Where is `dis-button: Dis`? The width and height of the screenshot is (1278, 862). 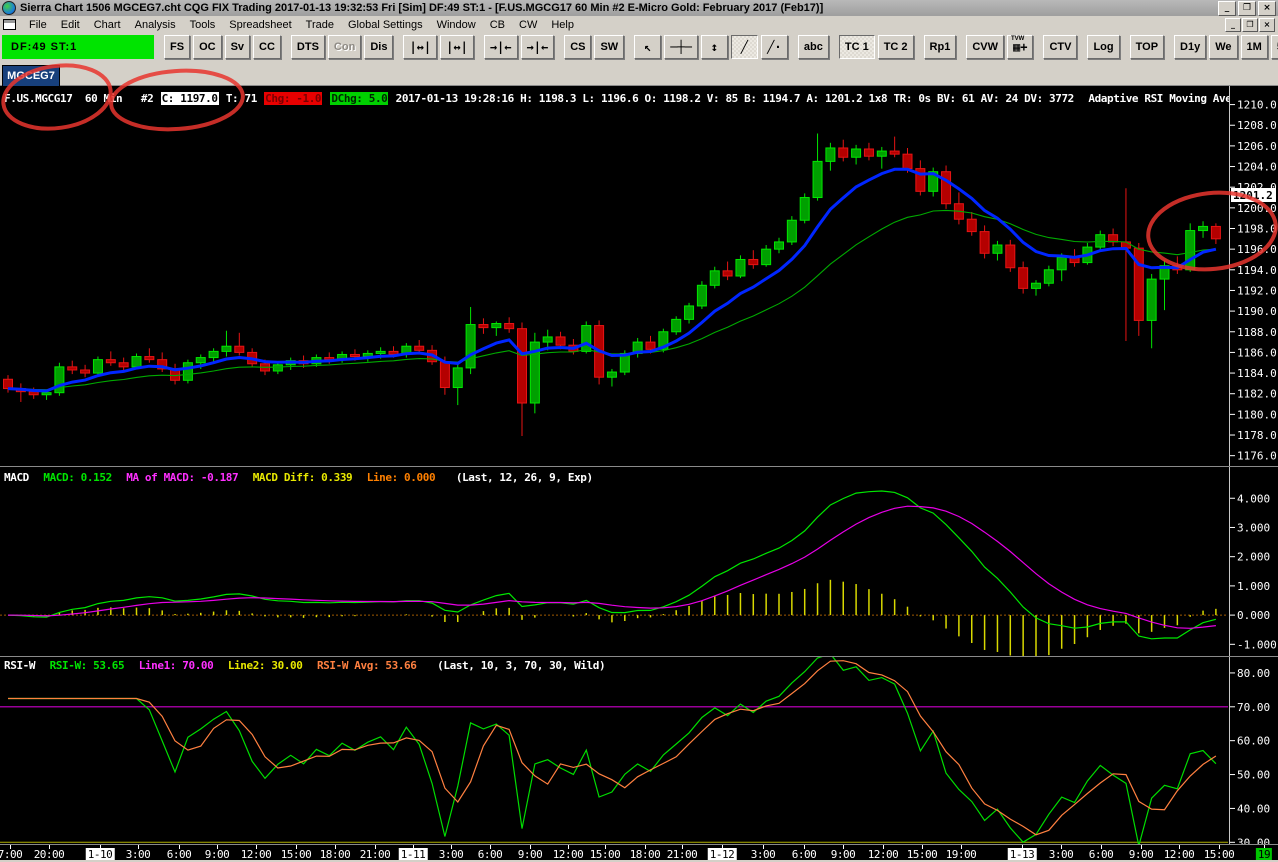
dis-button: Dis is located at coordinates (379, 47).